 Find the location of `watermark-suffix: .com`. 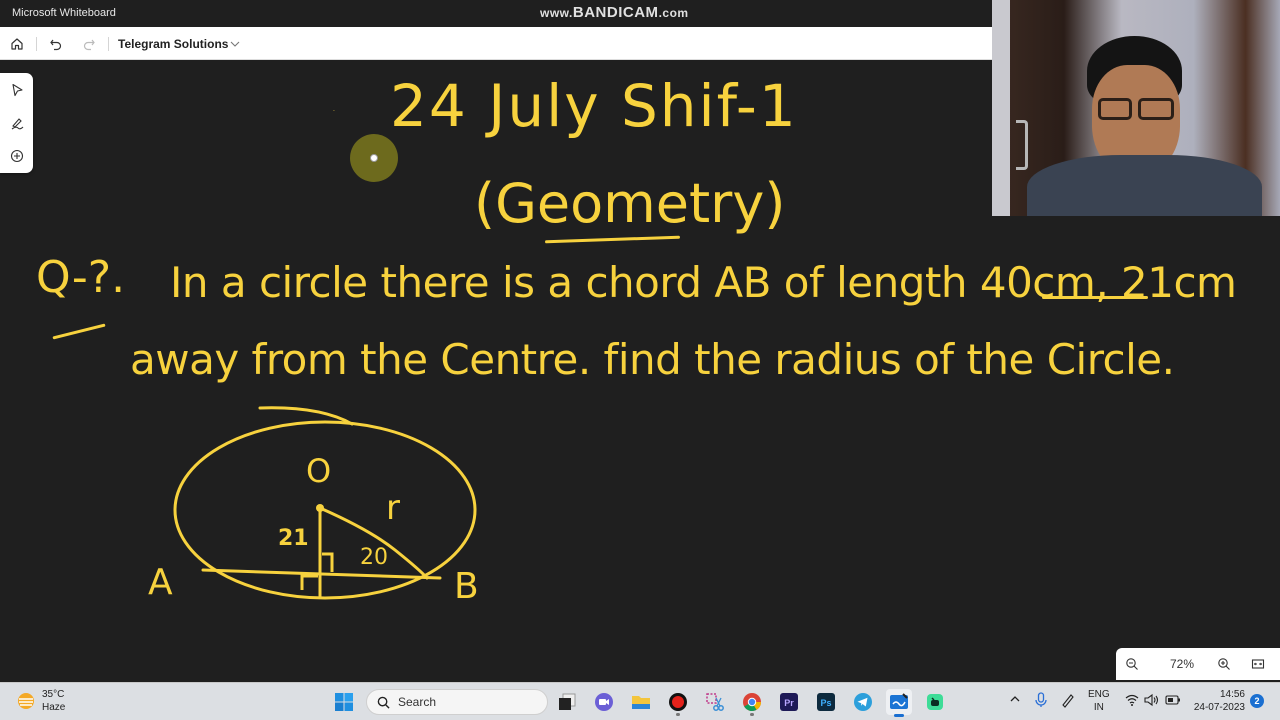

watermark-suffix: .com is located at coordinates (673, 13).